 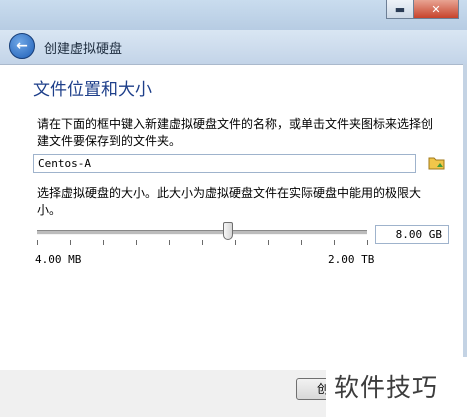 What do you see at coordinates (229, 201) in the screenshot?
I see `size-description: 选择虚拟硬盘的大小。此大小为虚拟硬盘文件在实际硬盘中能用的极限大小。` at bounding box center [229, 201].